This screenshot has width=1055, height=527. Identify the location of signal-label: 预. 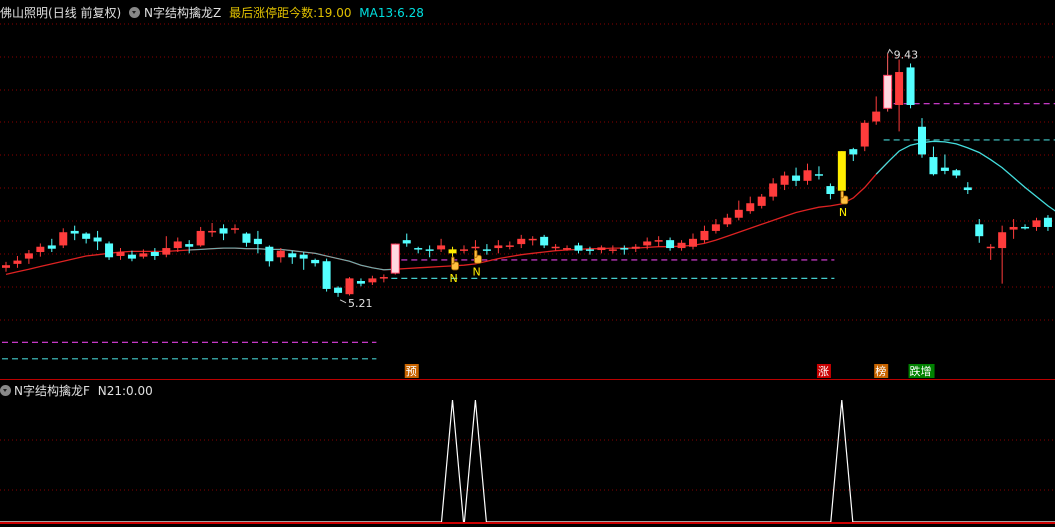
(411, 371).